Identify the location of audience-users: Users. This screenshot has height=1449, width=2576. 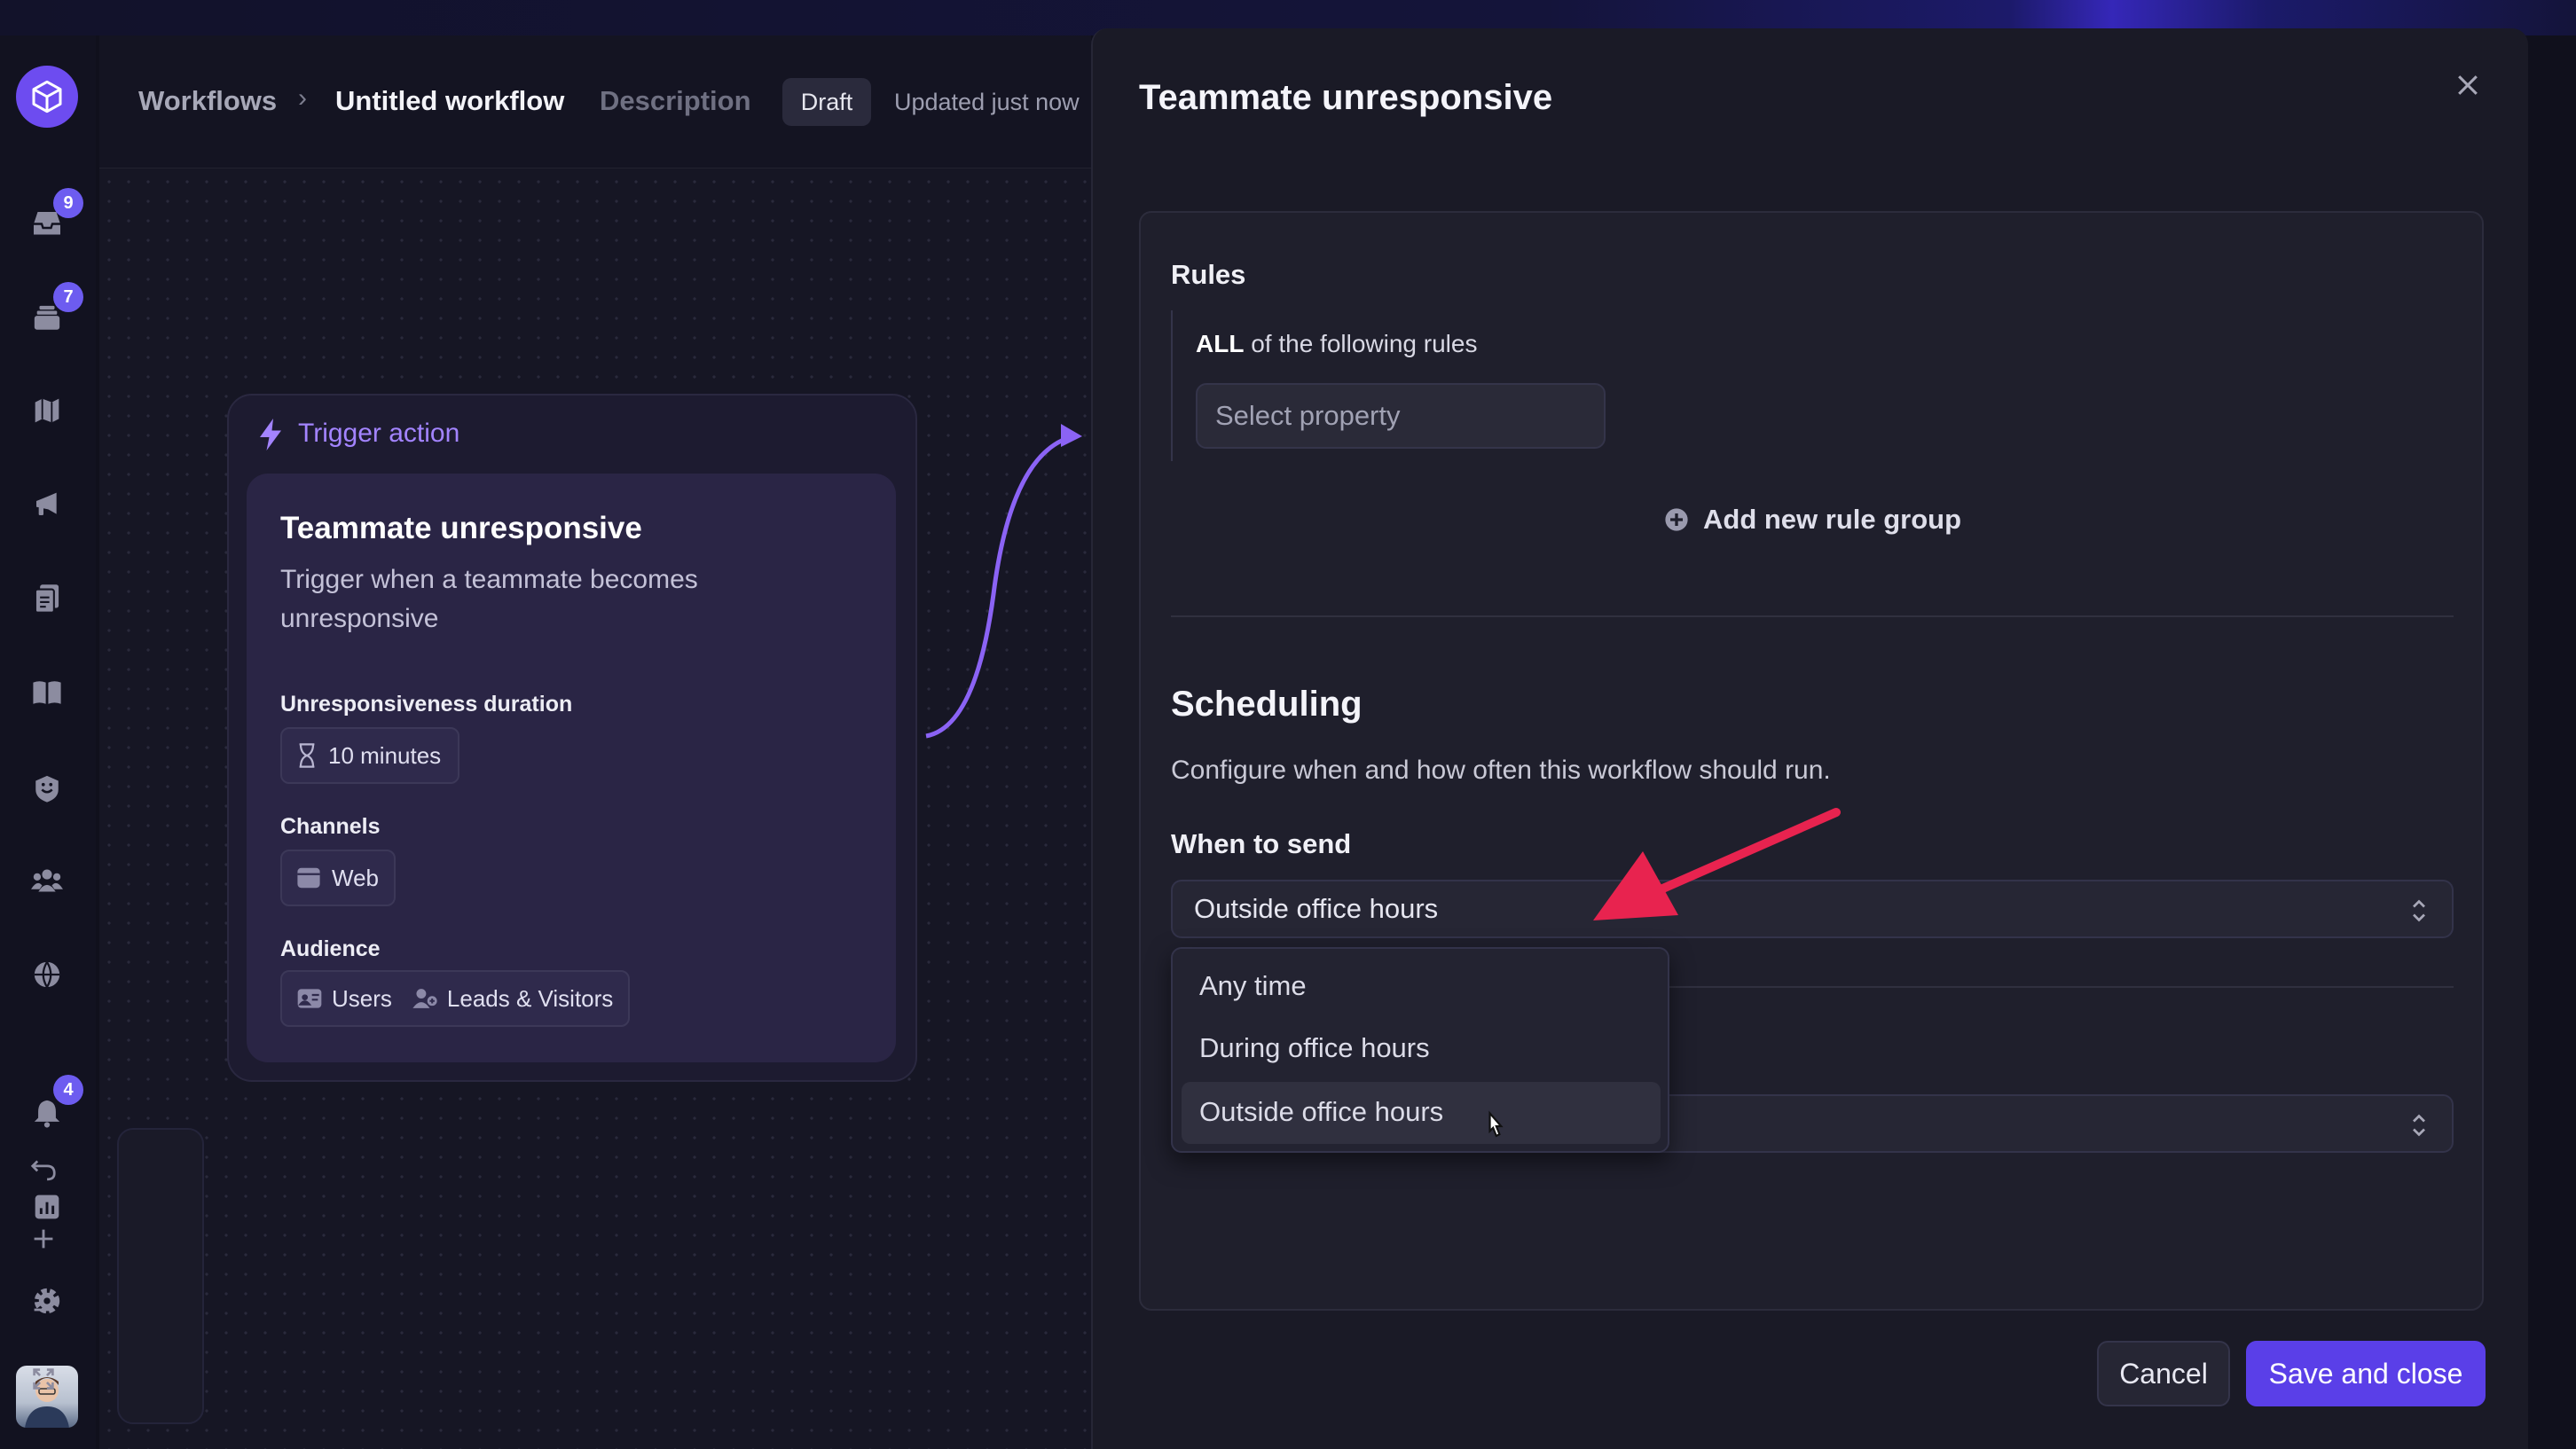
(362, 998).